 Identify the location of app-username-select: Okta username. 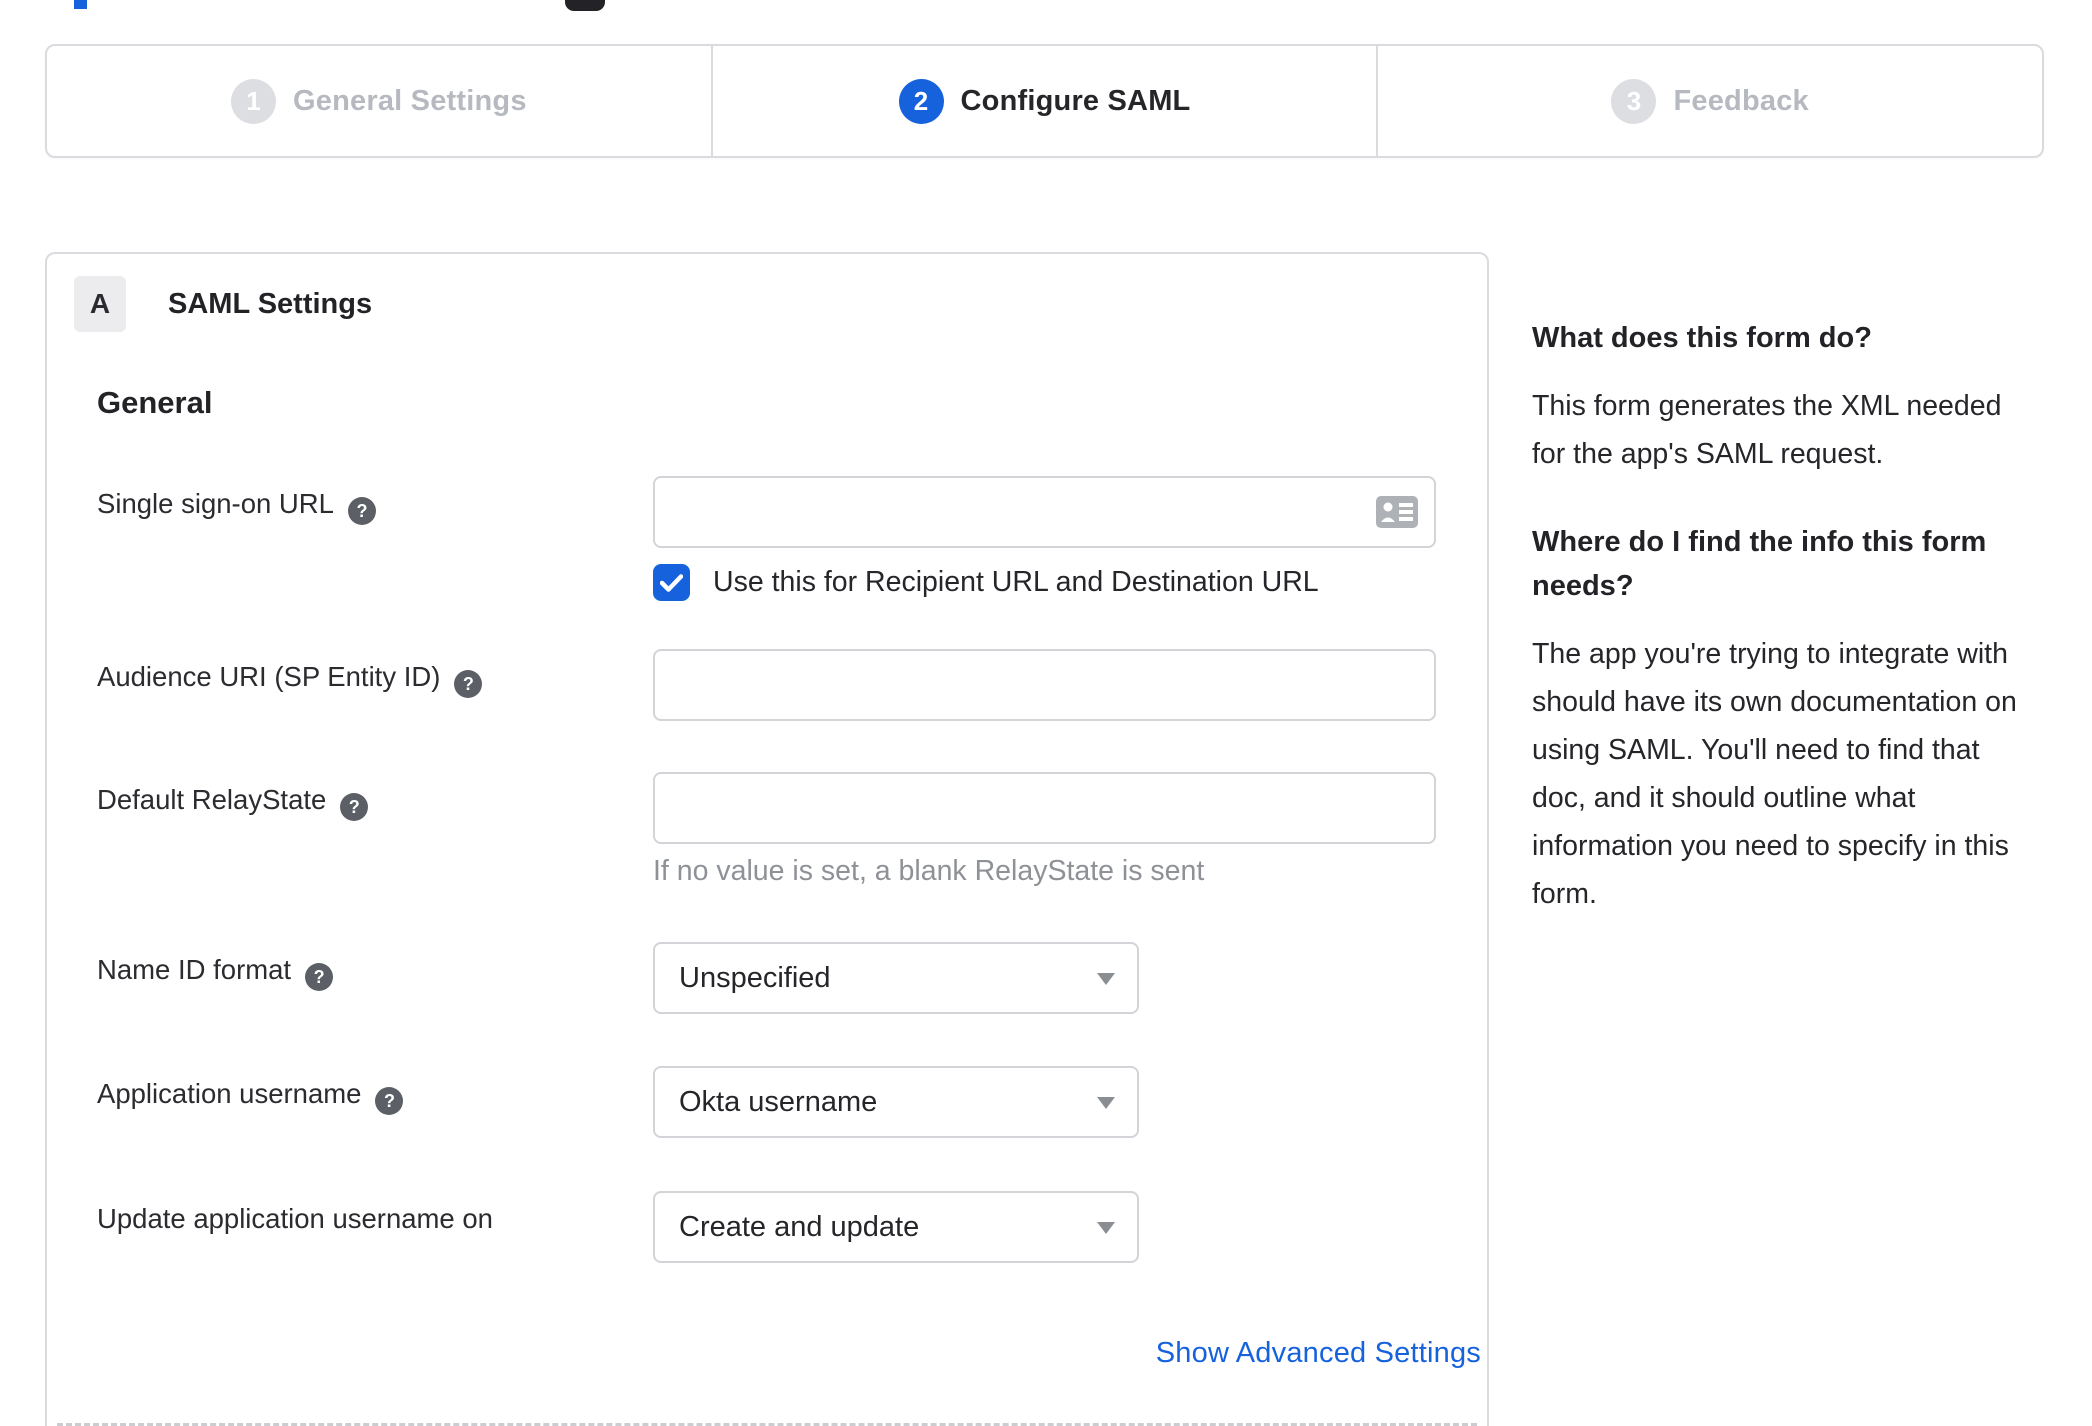
(896, 1102).